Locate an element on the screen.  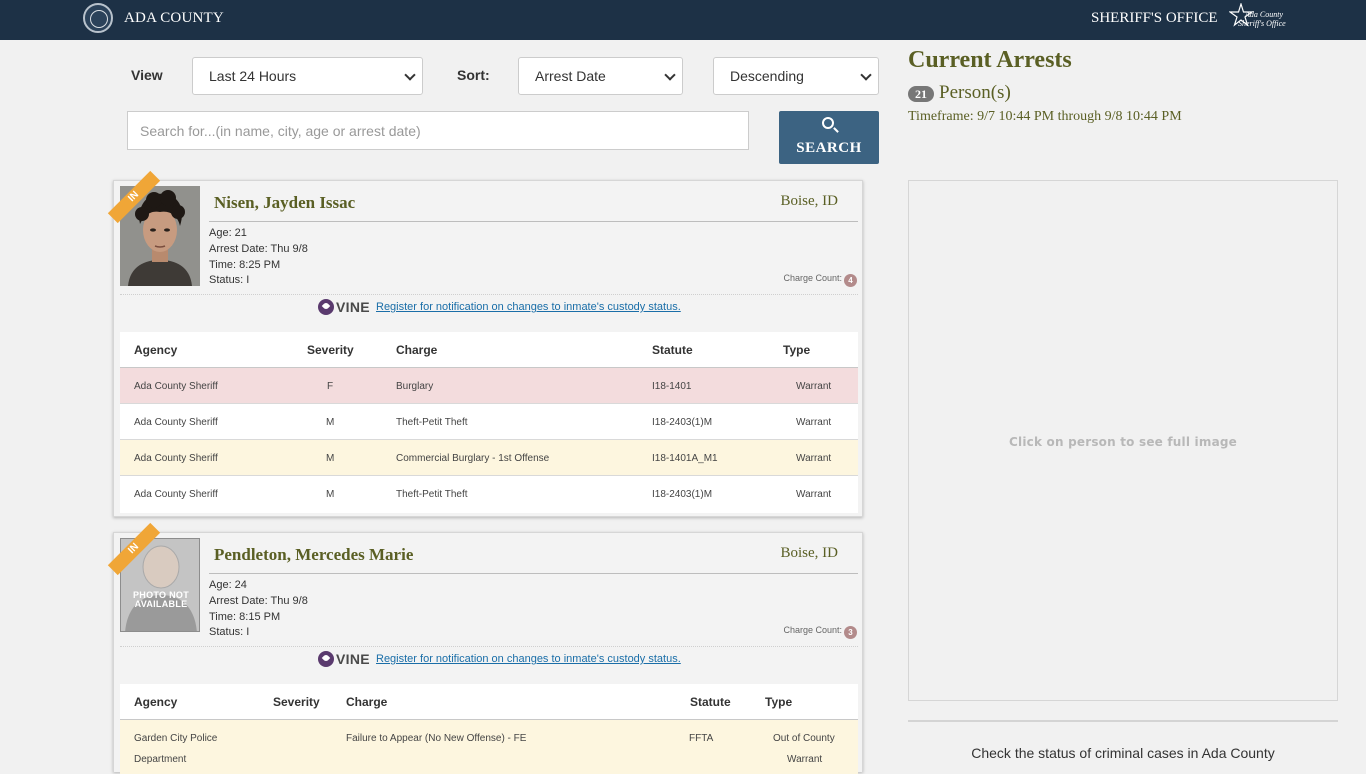
charge-statute: I18-1401A_M1 is located at coordinates (685, 458).